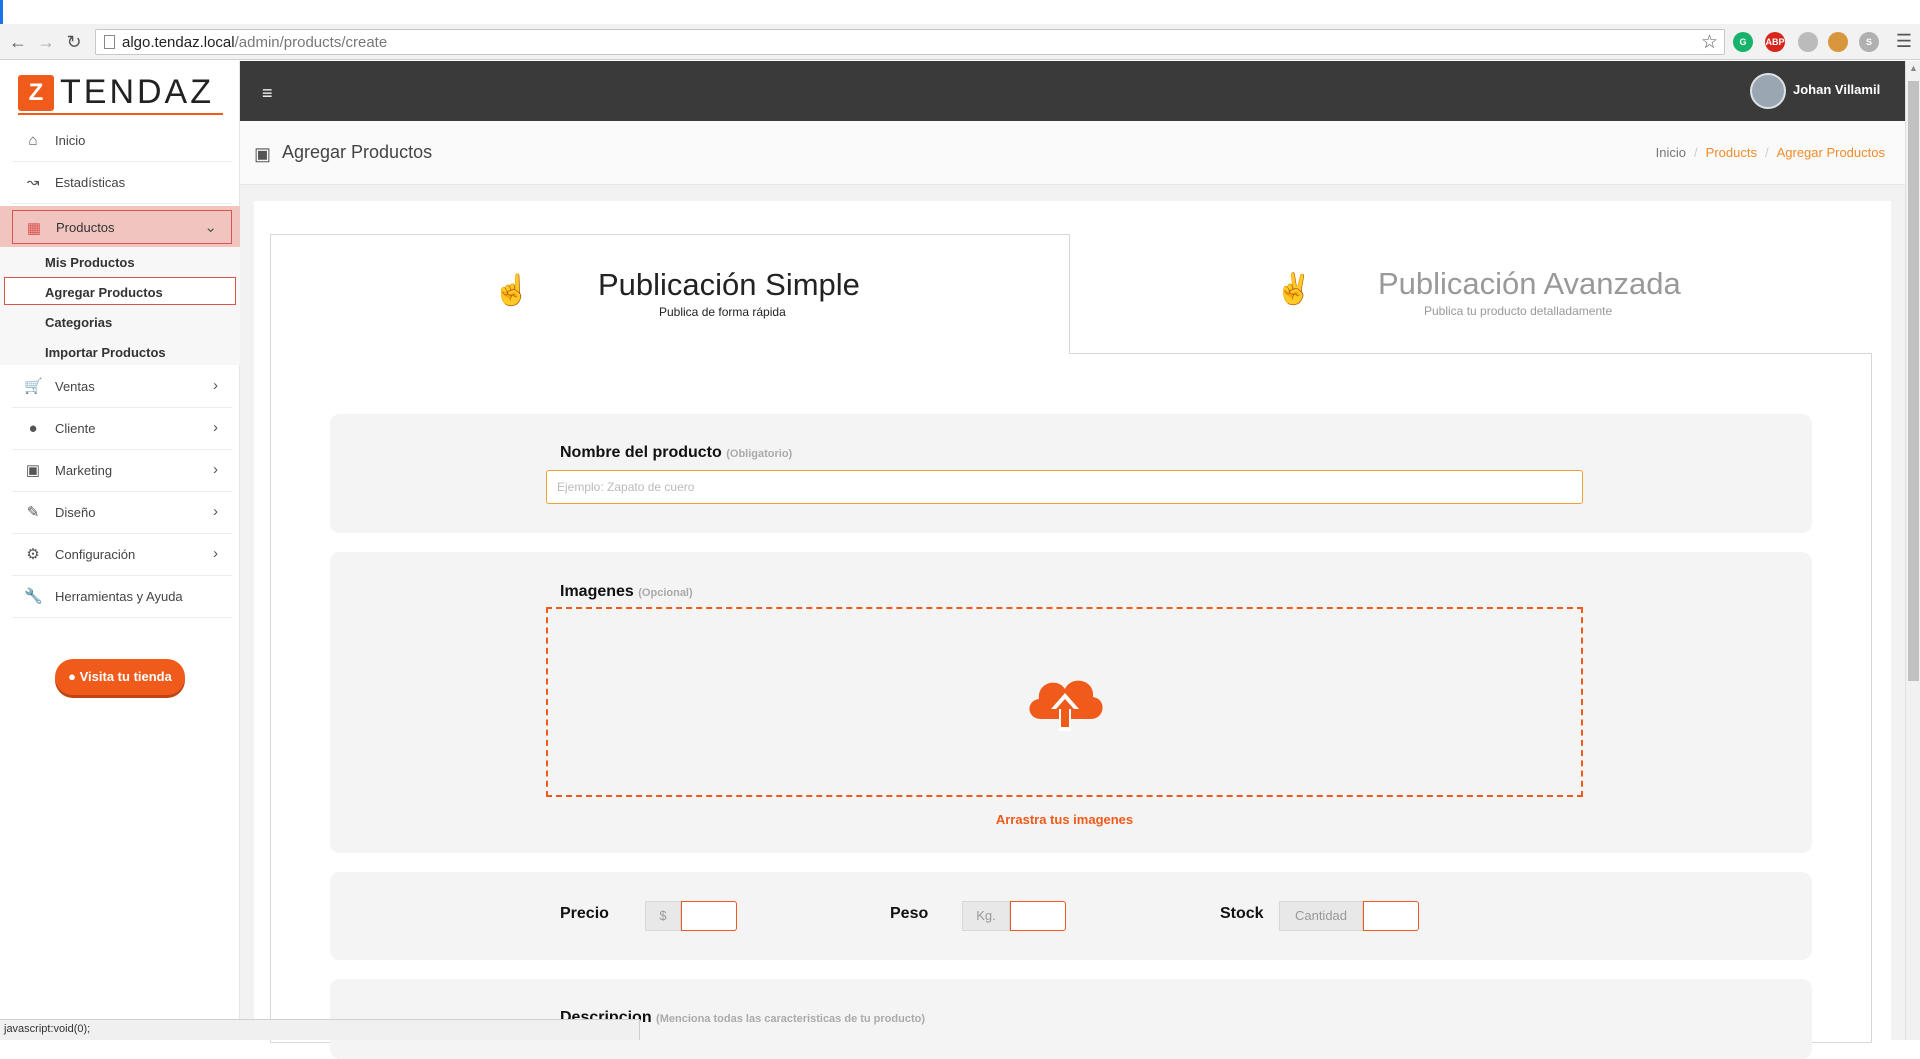 This screenshot has width=1920, height=1059. What do you see at coordinates (1770, 152) in the screenshot?
I see `breadcrumb: Inicio / Products / Agregar Productos` at bounding box center [1770, 152].